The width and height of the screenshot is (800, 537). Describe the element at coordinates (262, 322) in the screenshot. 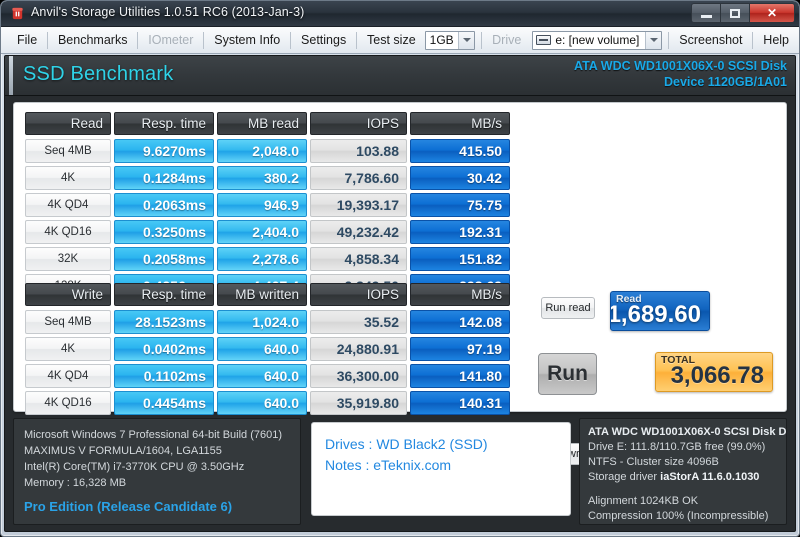

I see `row-mb-written: 1,024.0` at that location.